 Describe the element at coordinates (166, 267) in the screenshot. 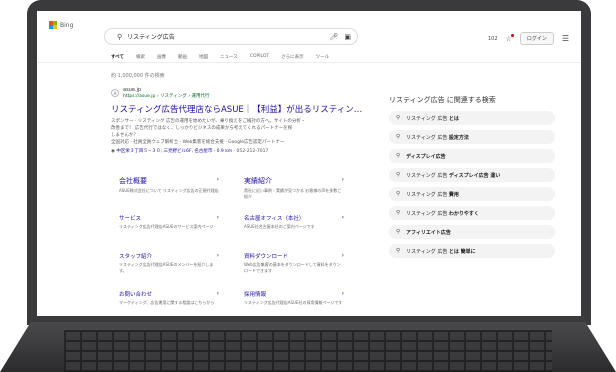

I see `sitelink-desc: リスティング広告代理店ASUEのメンバーを紹介します。` at that location.